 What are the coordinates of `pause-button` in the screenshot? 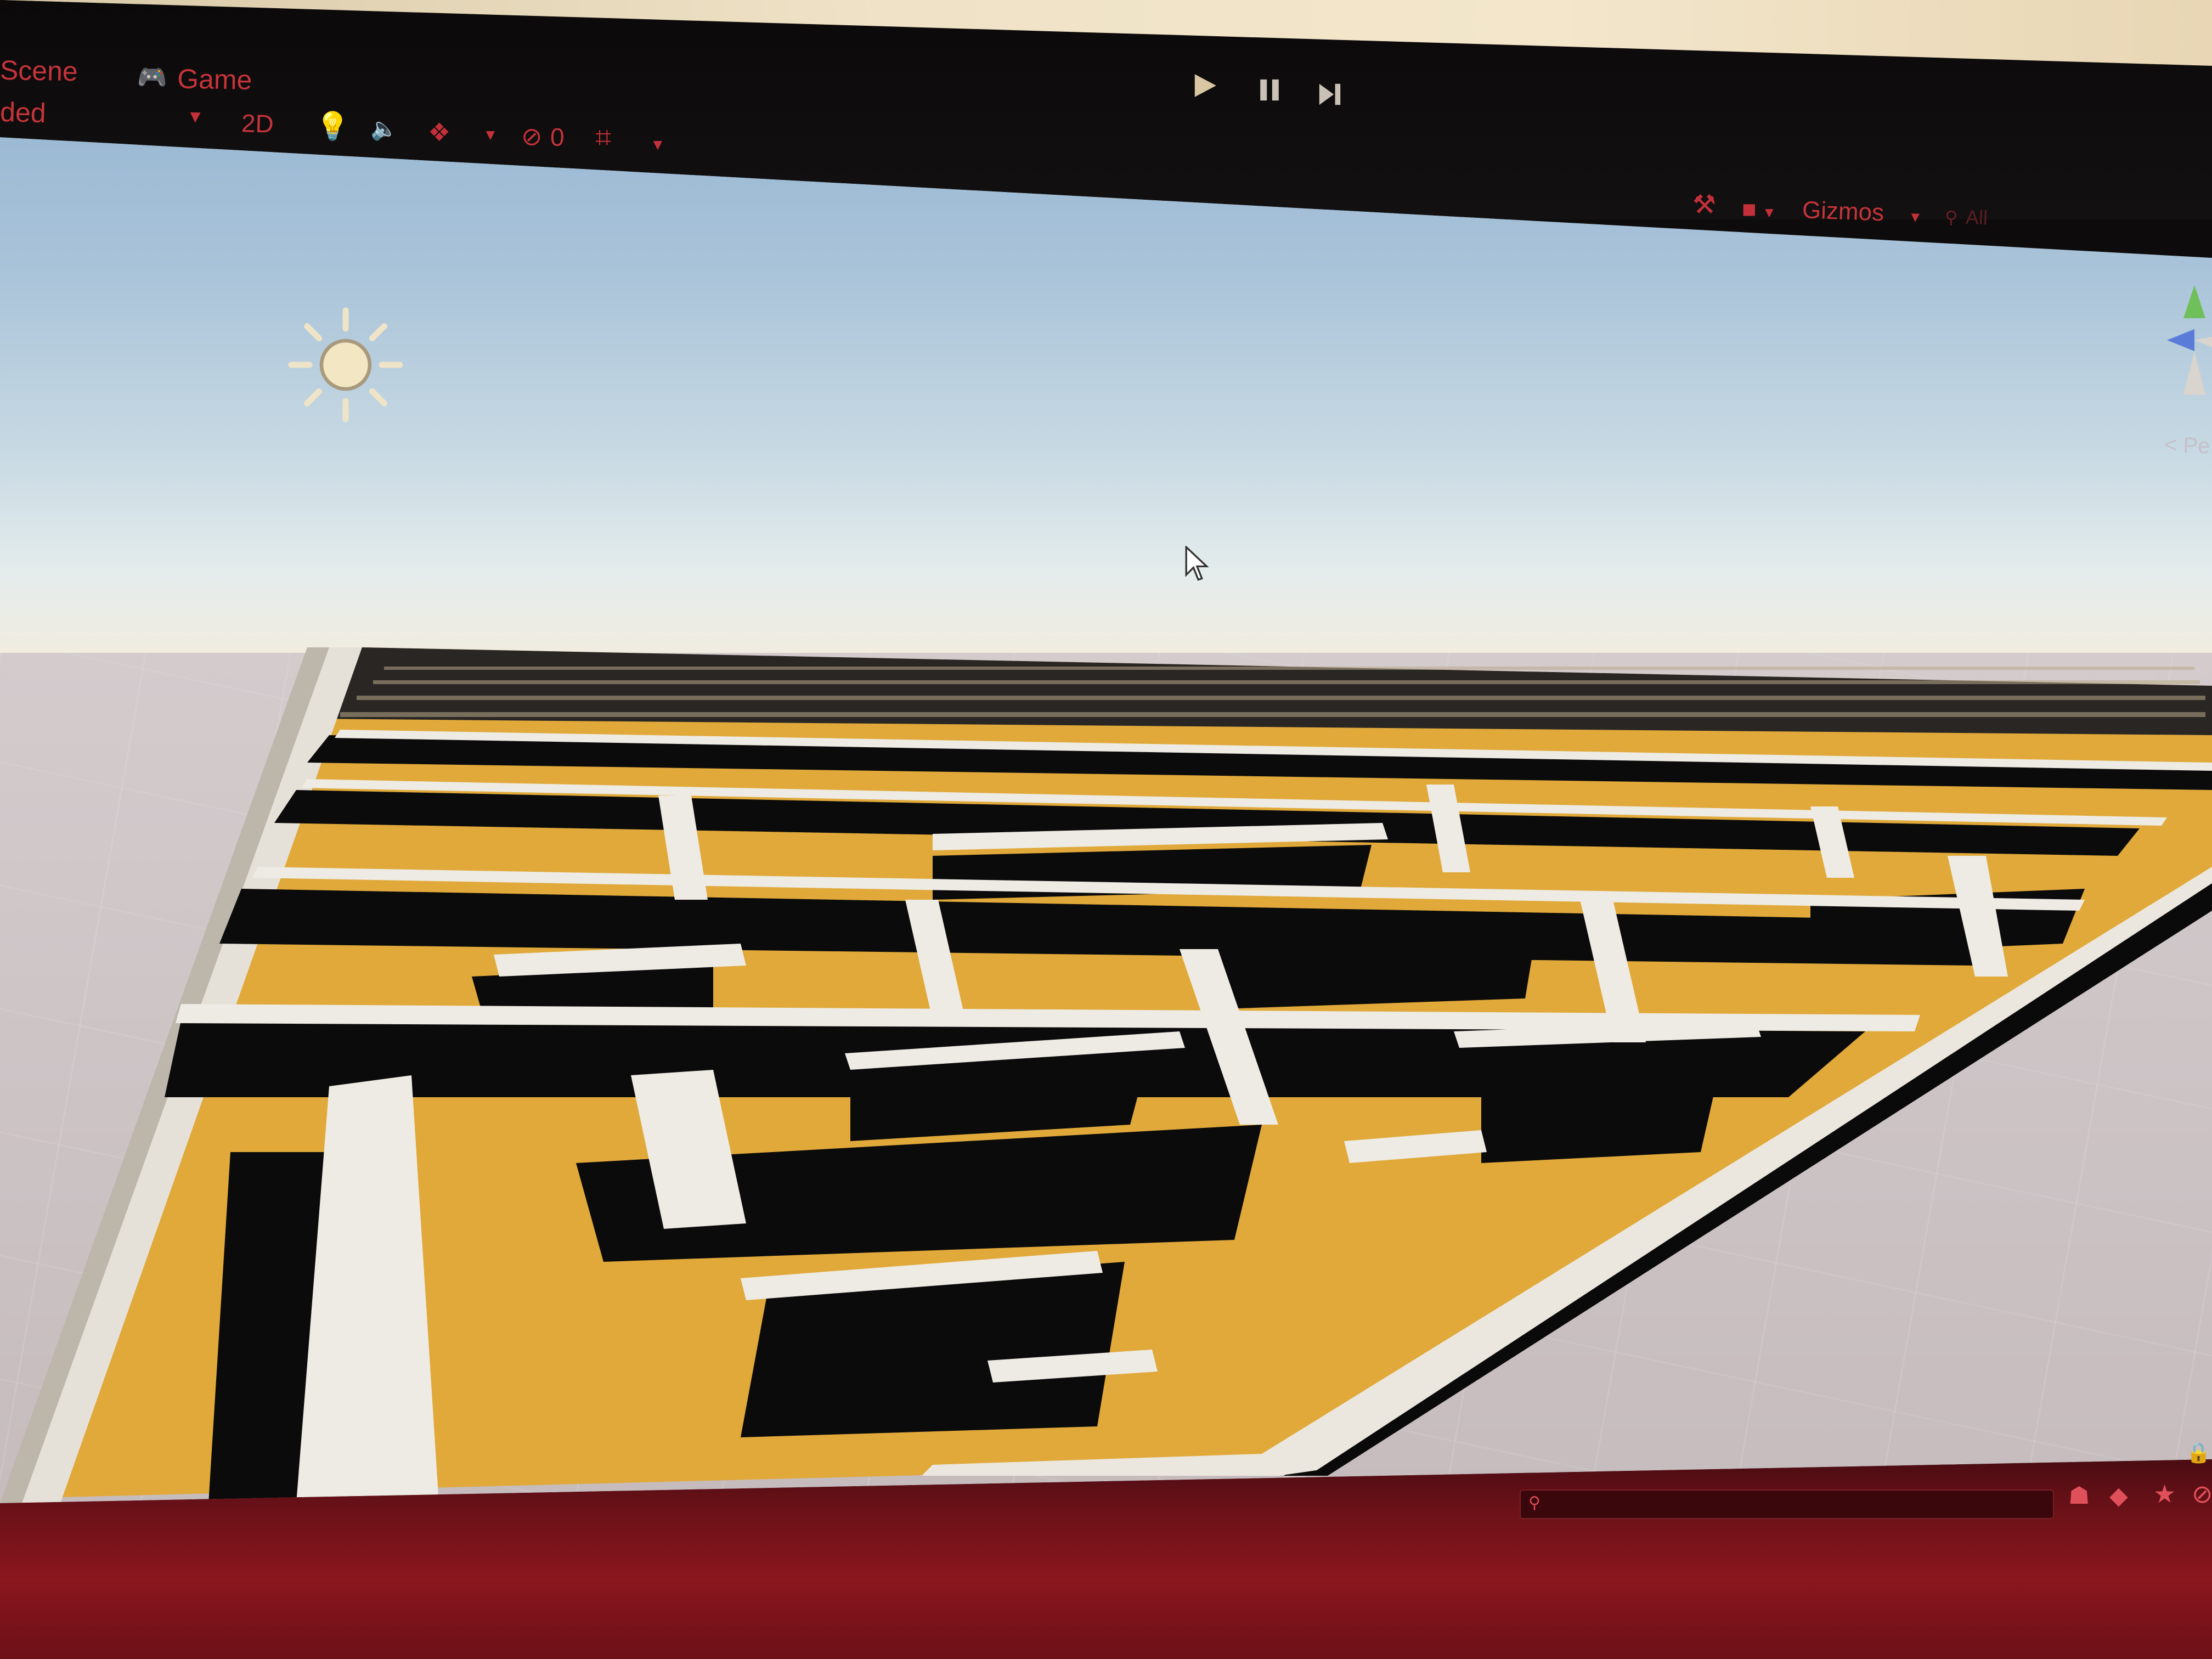 It's located at (1269, 91).